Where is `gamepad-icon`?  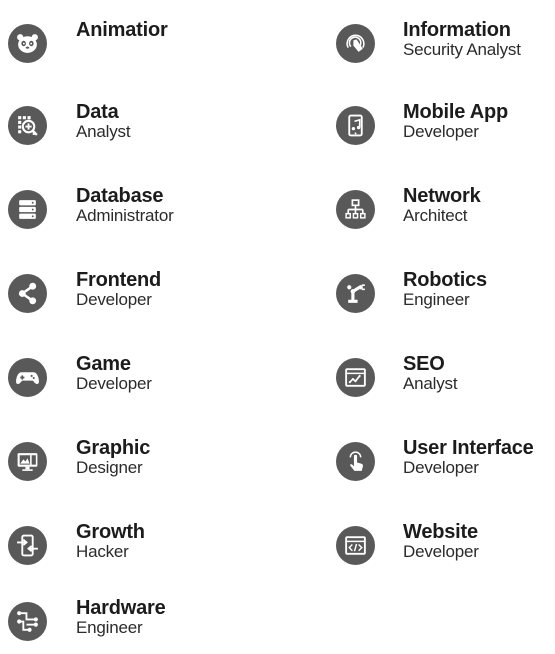
gamepad-icon is located at coordinates (27, 377).